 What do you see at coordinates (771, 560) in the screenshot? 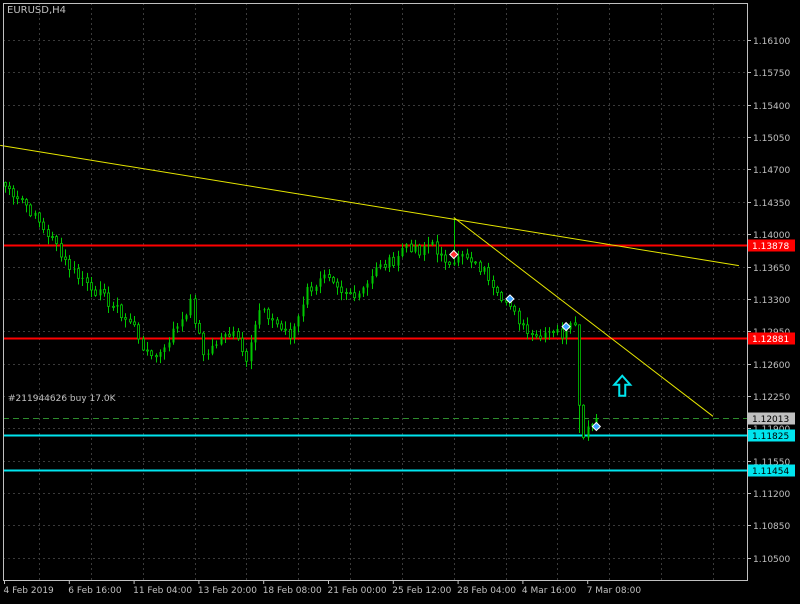
I see `y-tick-label: 1.10500` at bounding box center [771, 560].